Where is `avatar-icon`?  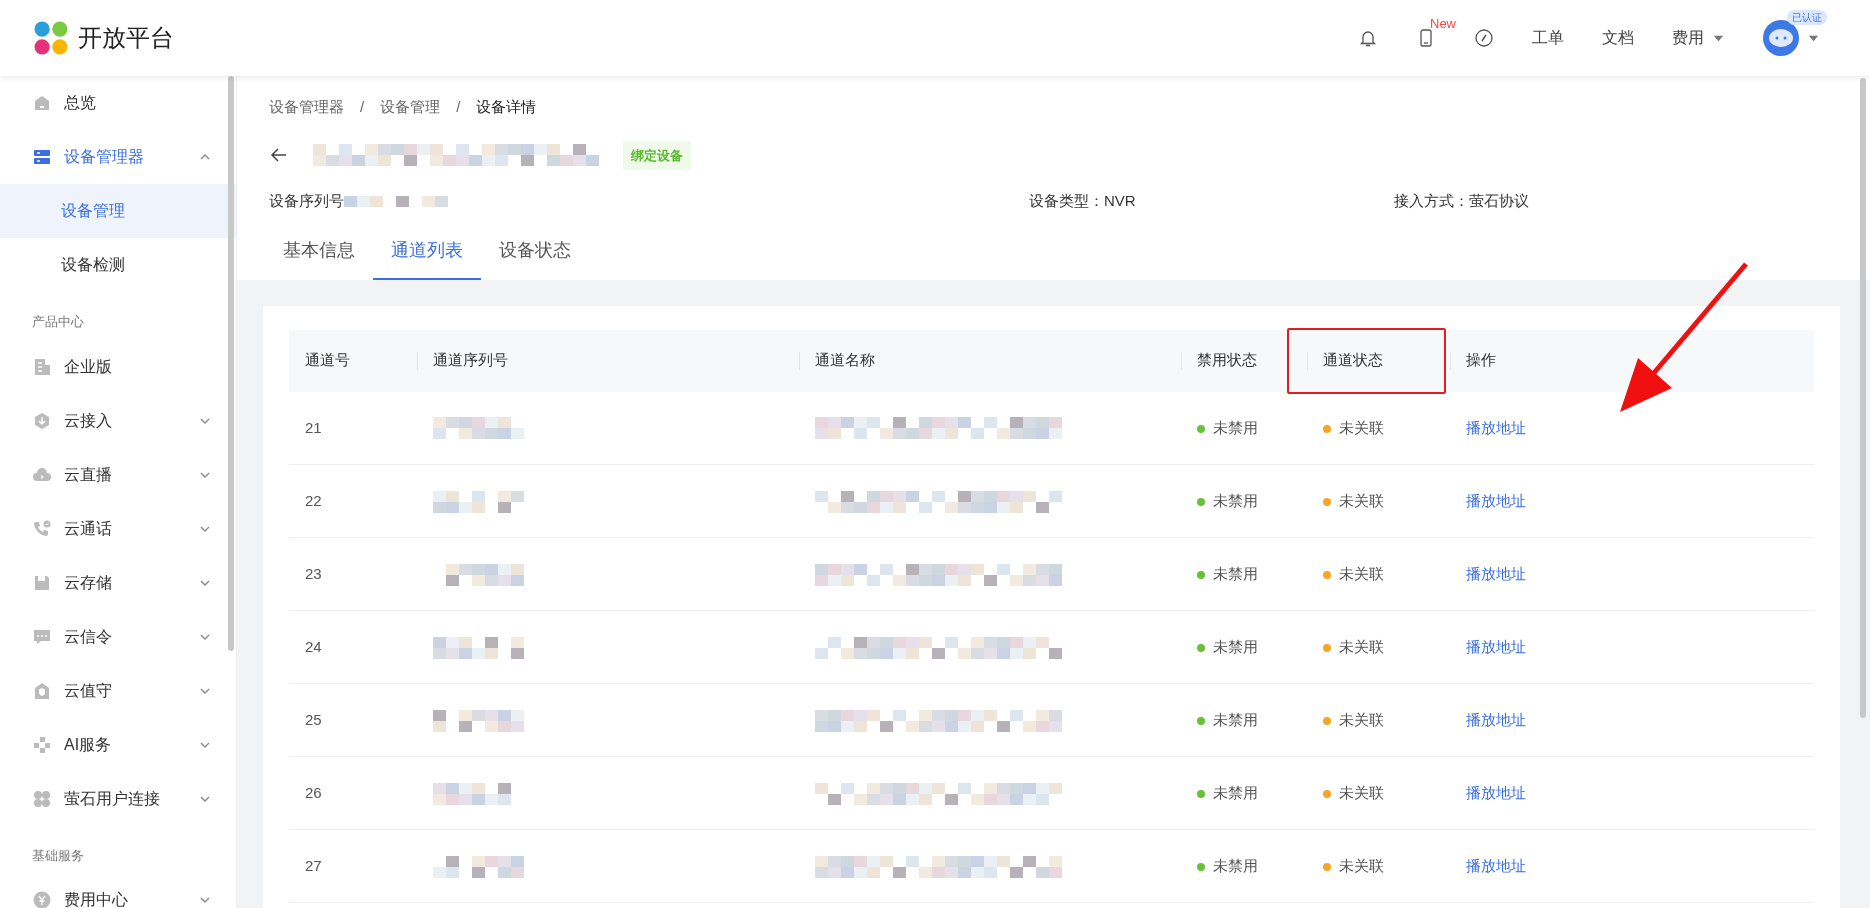 avatar-icon is located at coordinates (1781, 38).